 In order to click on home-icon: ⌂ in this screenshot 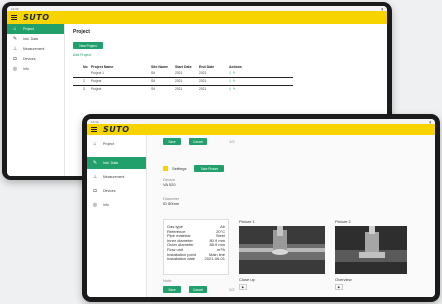, I will do `click(15, 28)`.